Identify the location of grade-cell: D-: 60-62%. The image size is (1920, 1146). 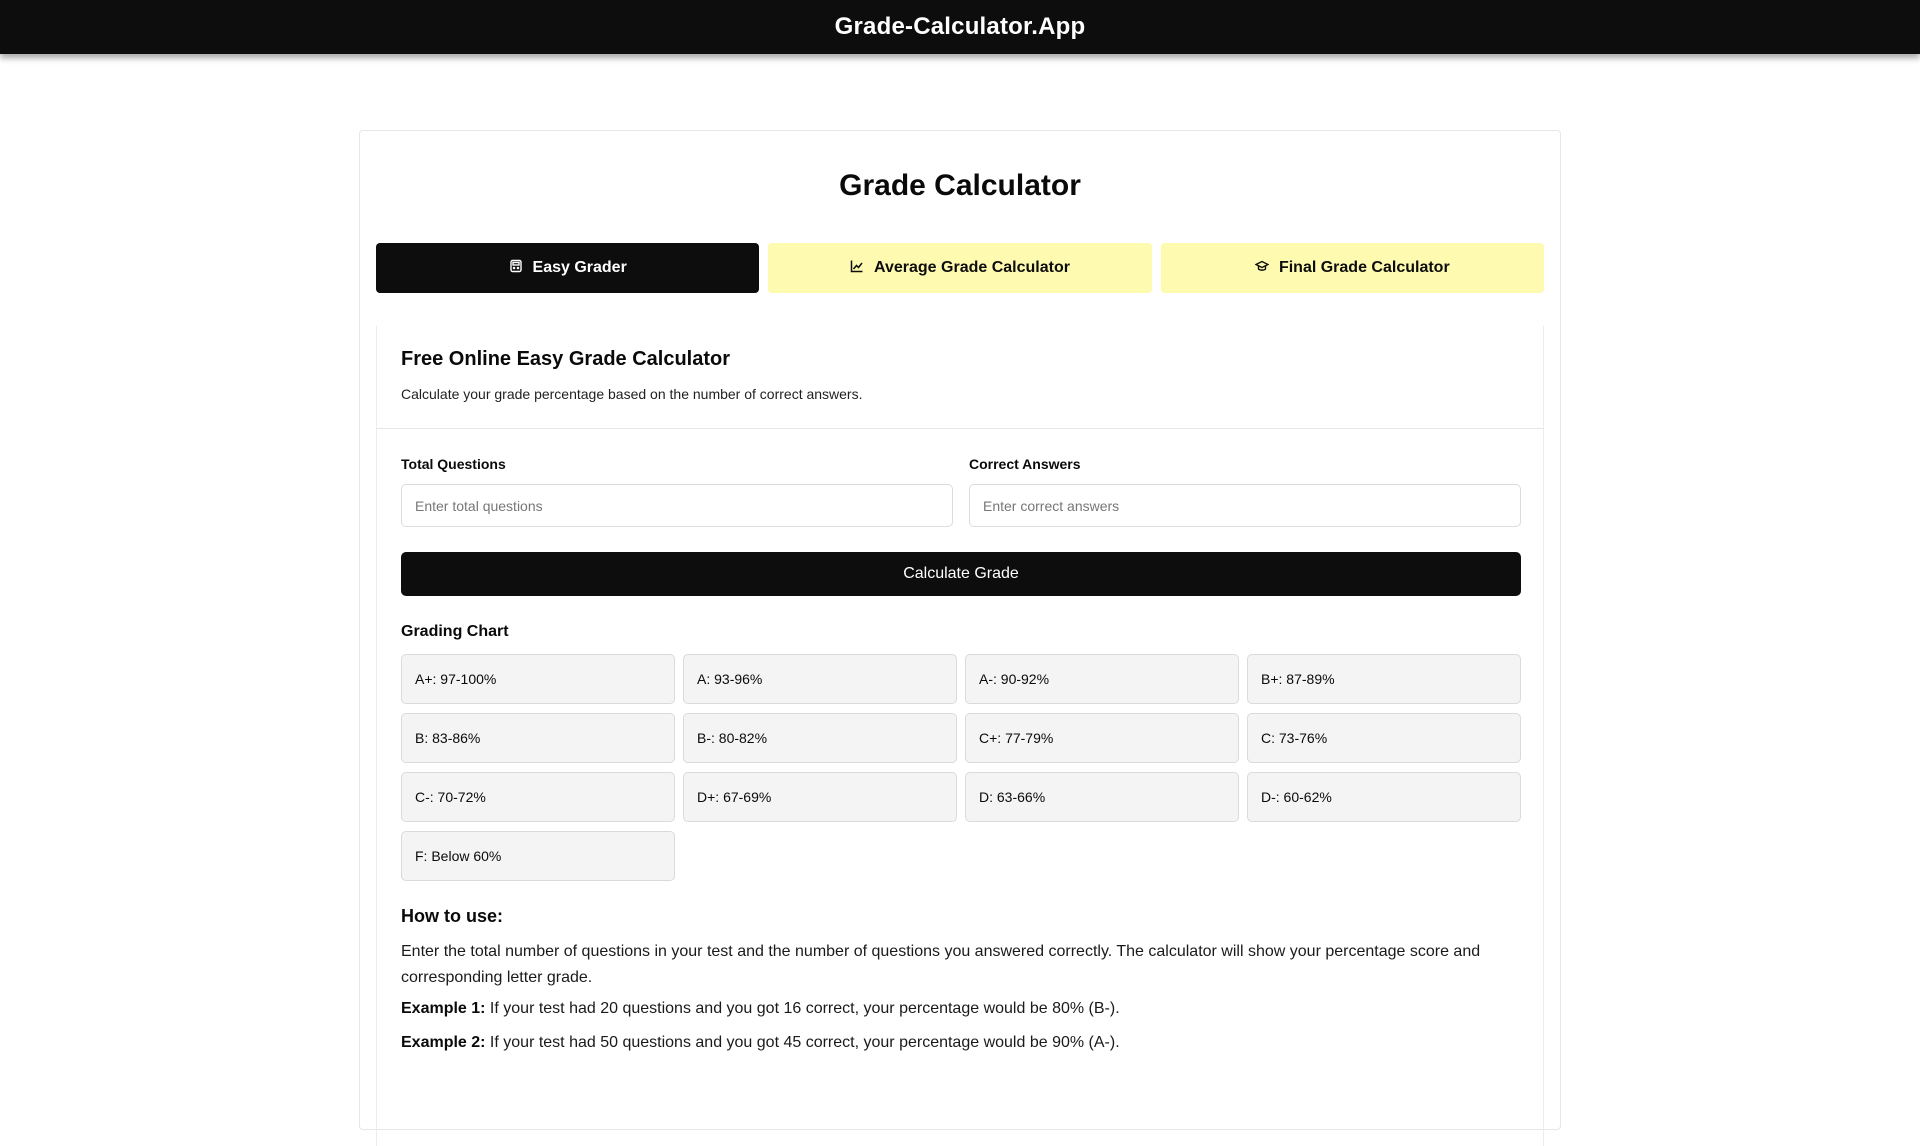
(1384, 797).